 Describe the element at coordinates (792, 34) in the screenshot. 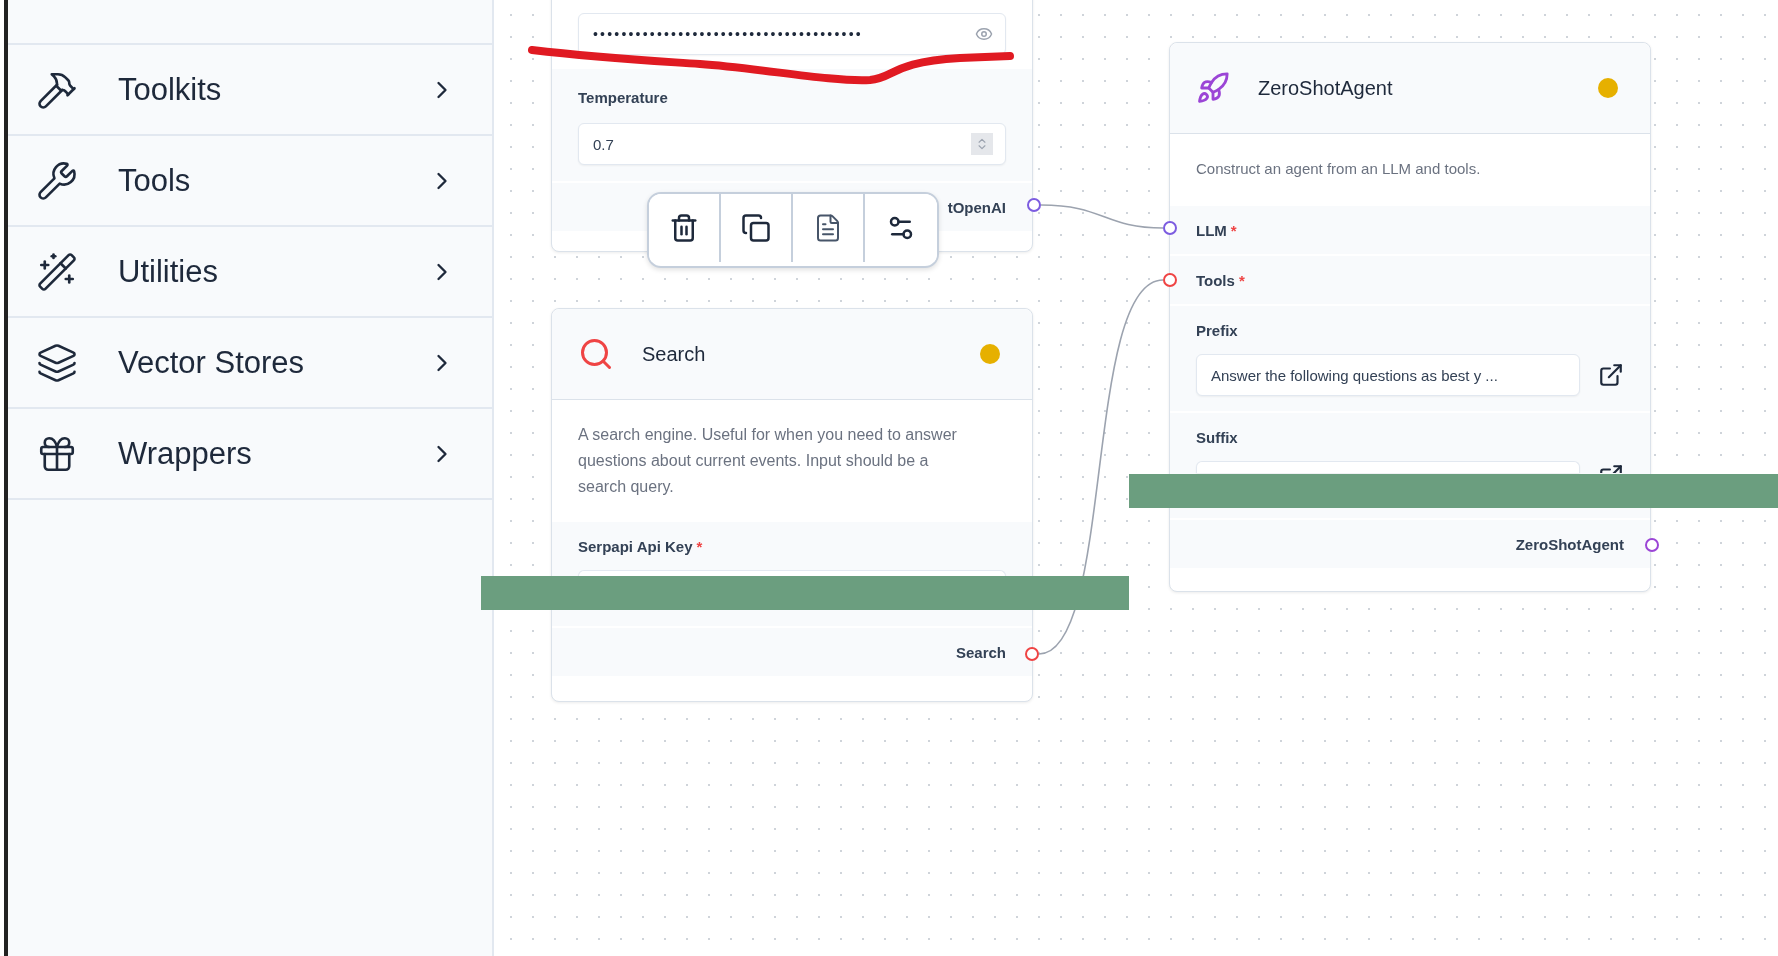

I see `password-field: ••••••••••••••••••••••••••••••••••••••` at that location.